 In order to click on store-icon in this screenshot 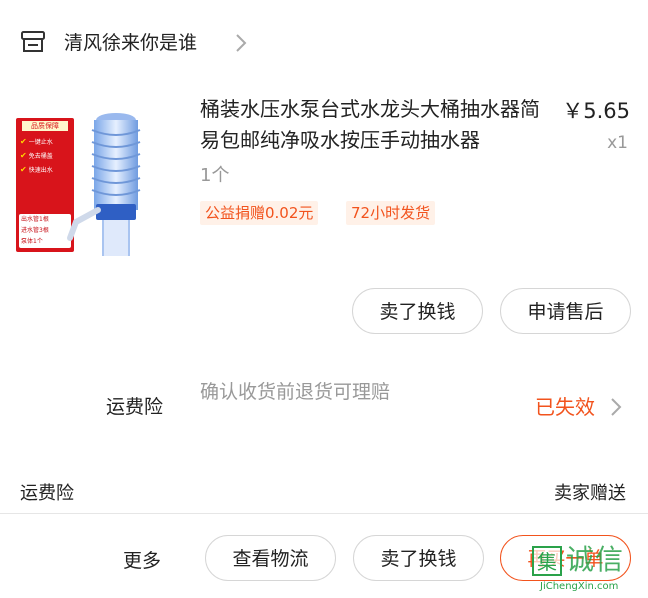, I will do `click(33, 41)`.